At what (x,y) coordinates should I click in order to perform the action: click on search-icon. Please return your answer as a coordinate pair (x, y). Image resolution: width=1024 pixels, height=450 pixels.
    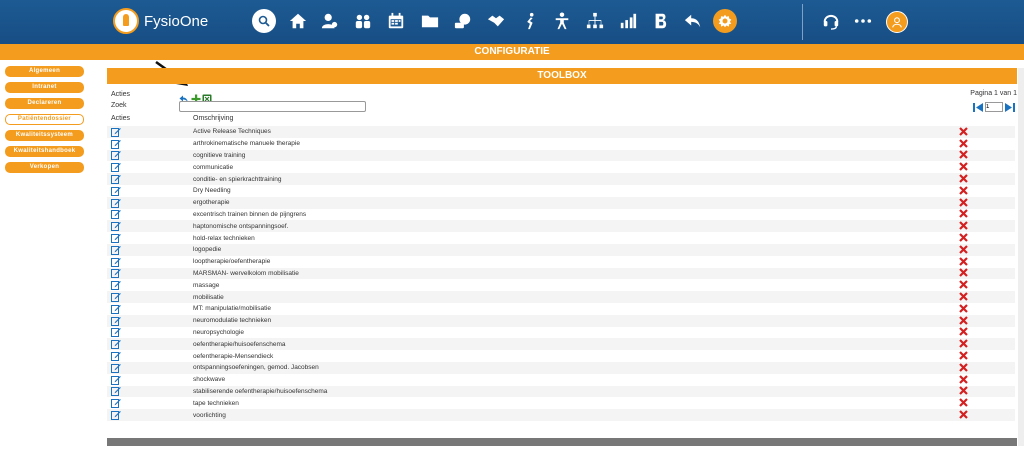
    Looking at the image, I should click on (264, 21).